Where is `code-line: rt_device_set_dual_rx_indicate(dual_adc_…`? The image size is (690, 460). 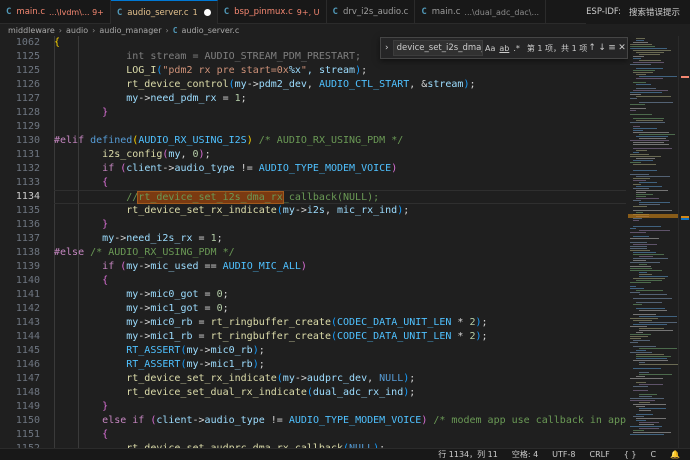
code-line: rt_device_set_dual_rx_indicate(dual_adc_… is located at coordinates (234, 393).